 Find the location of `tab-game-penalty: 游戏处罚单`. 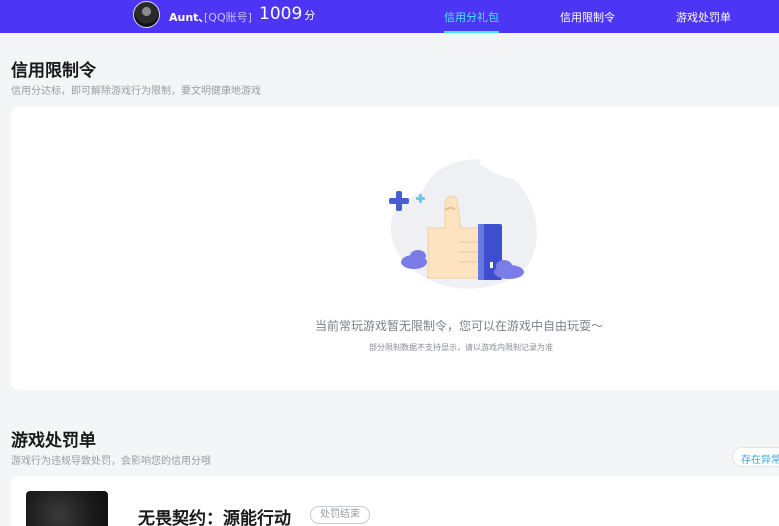

tab-game-penalty: 游戏处罚单 is located at coordinates (703, 17).